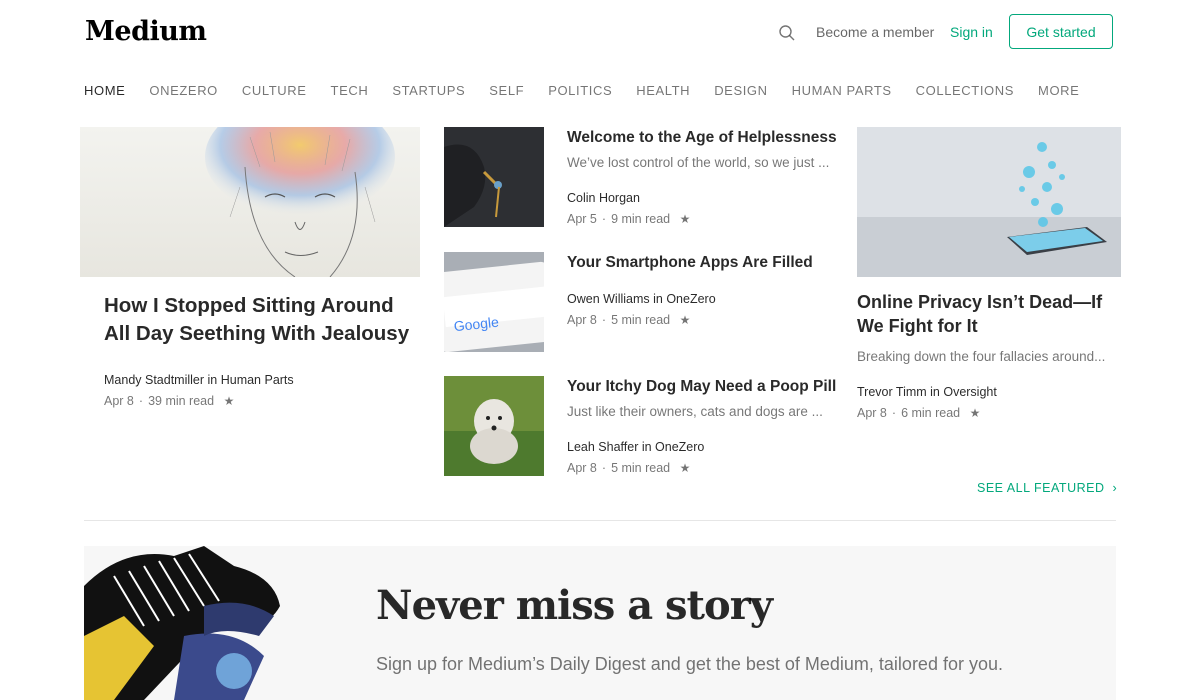  I want to click on article-meta-smartphone: Apr 8 · 5 min read ★, so click(629, 320).